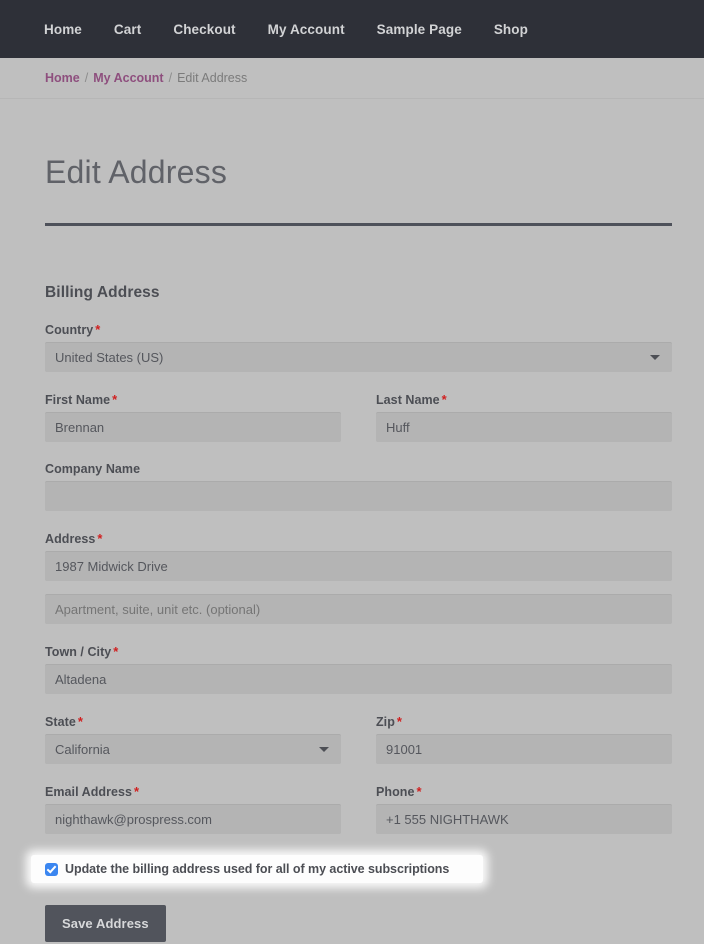 This screenshot has width=704, height=944. I want to click on field-company-name: Company Name, so click(358, 487).